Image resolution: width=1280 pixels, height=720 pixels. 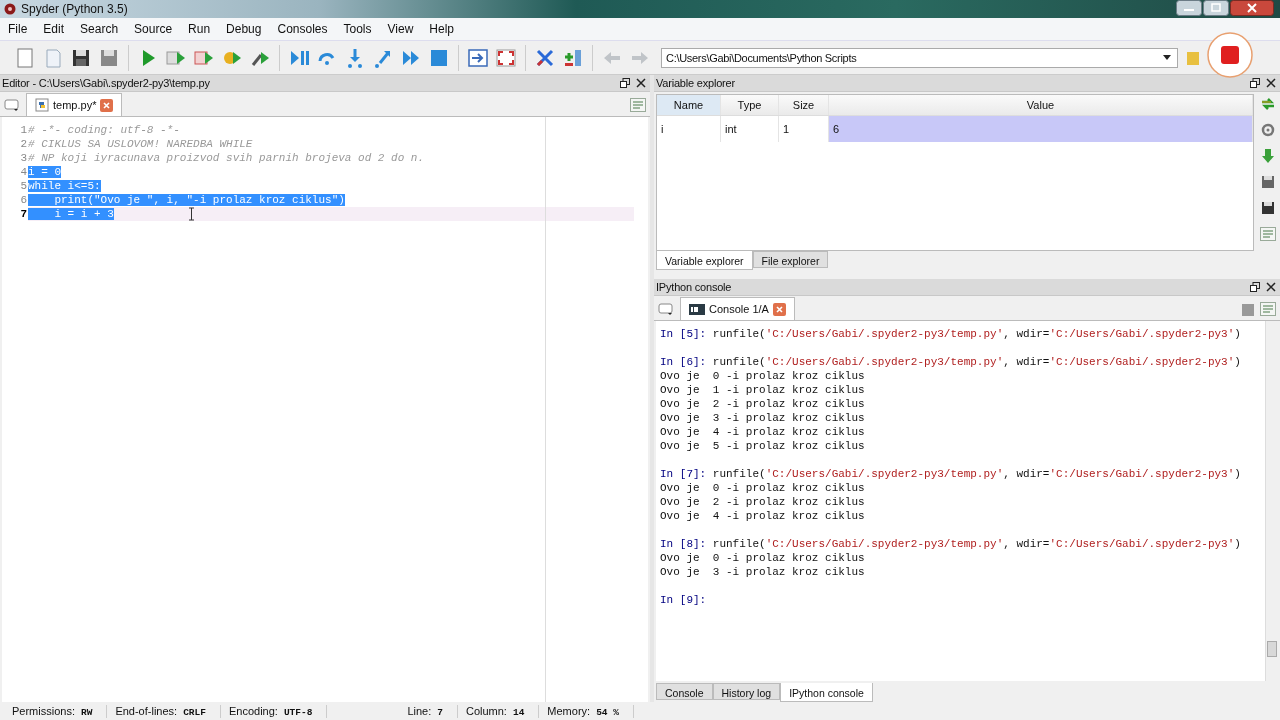 I want to click on code-line: # -*- coding: utf-8 -*-, so click(x=104, y=130).